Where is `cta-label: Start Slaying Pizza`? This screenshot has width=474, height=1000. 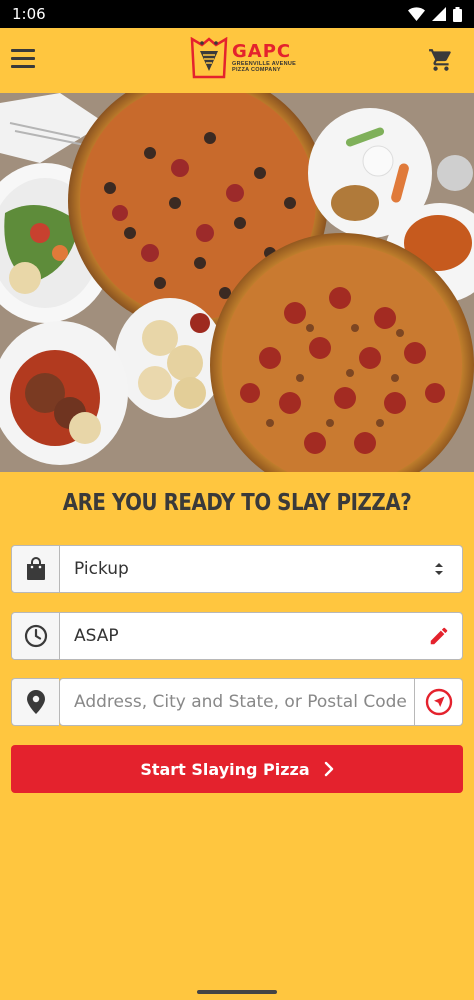 cta-label: Start Slaying Pizza is located at coordinates (225, 769).